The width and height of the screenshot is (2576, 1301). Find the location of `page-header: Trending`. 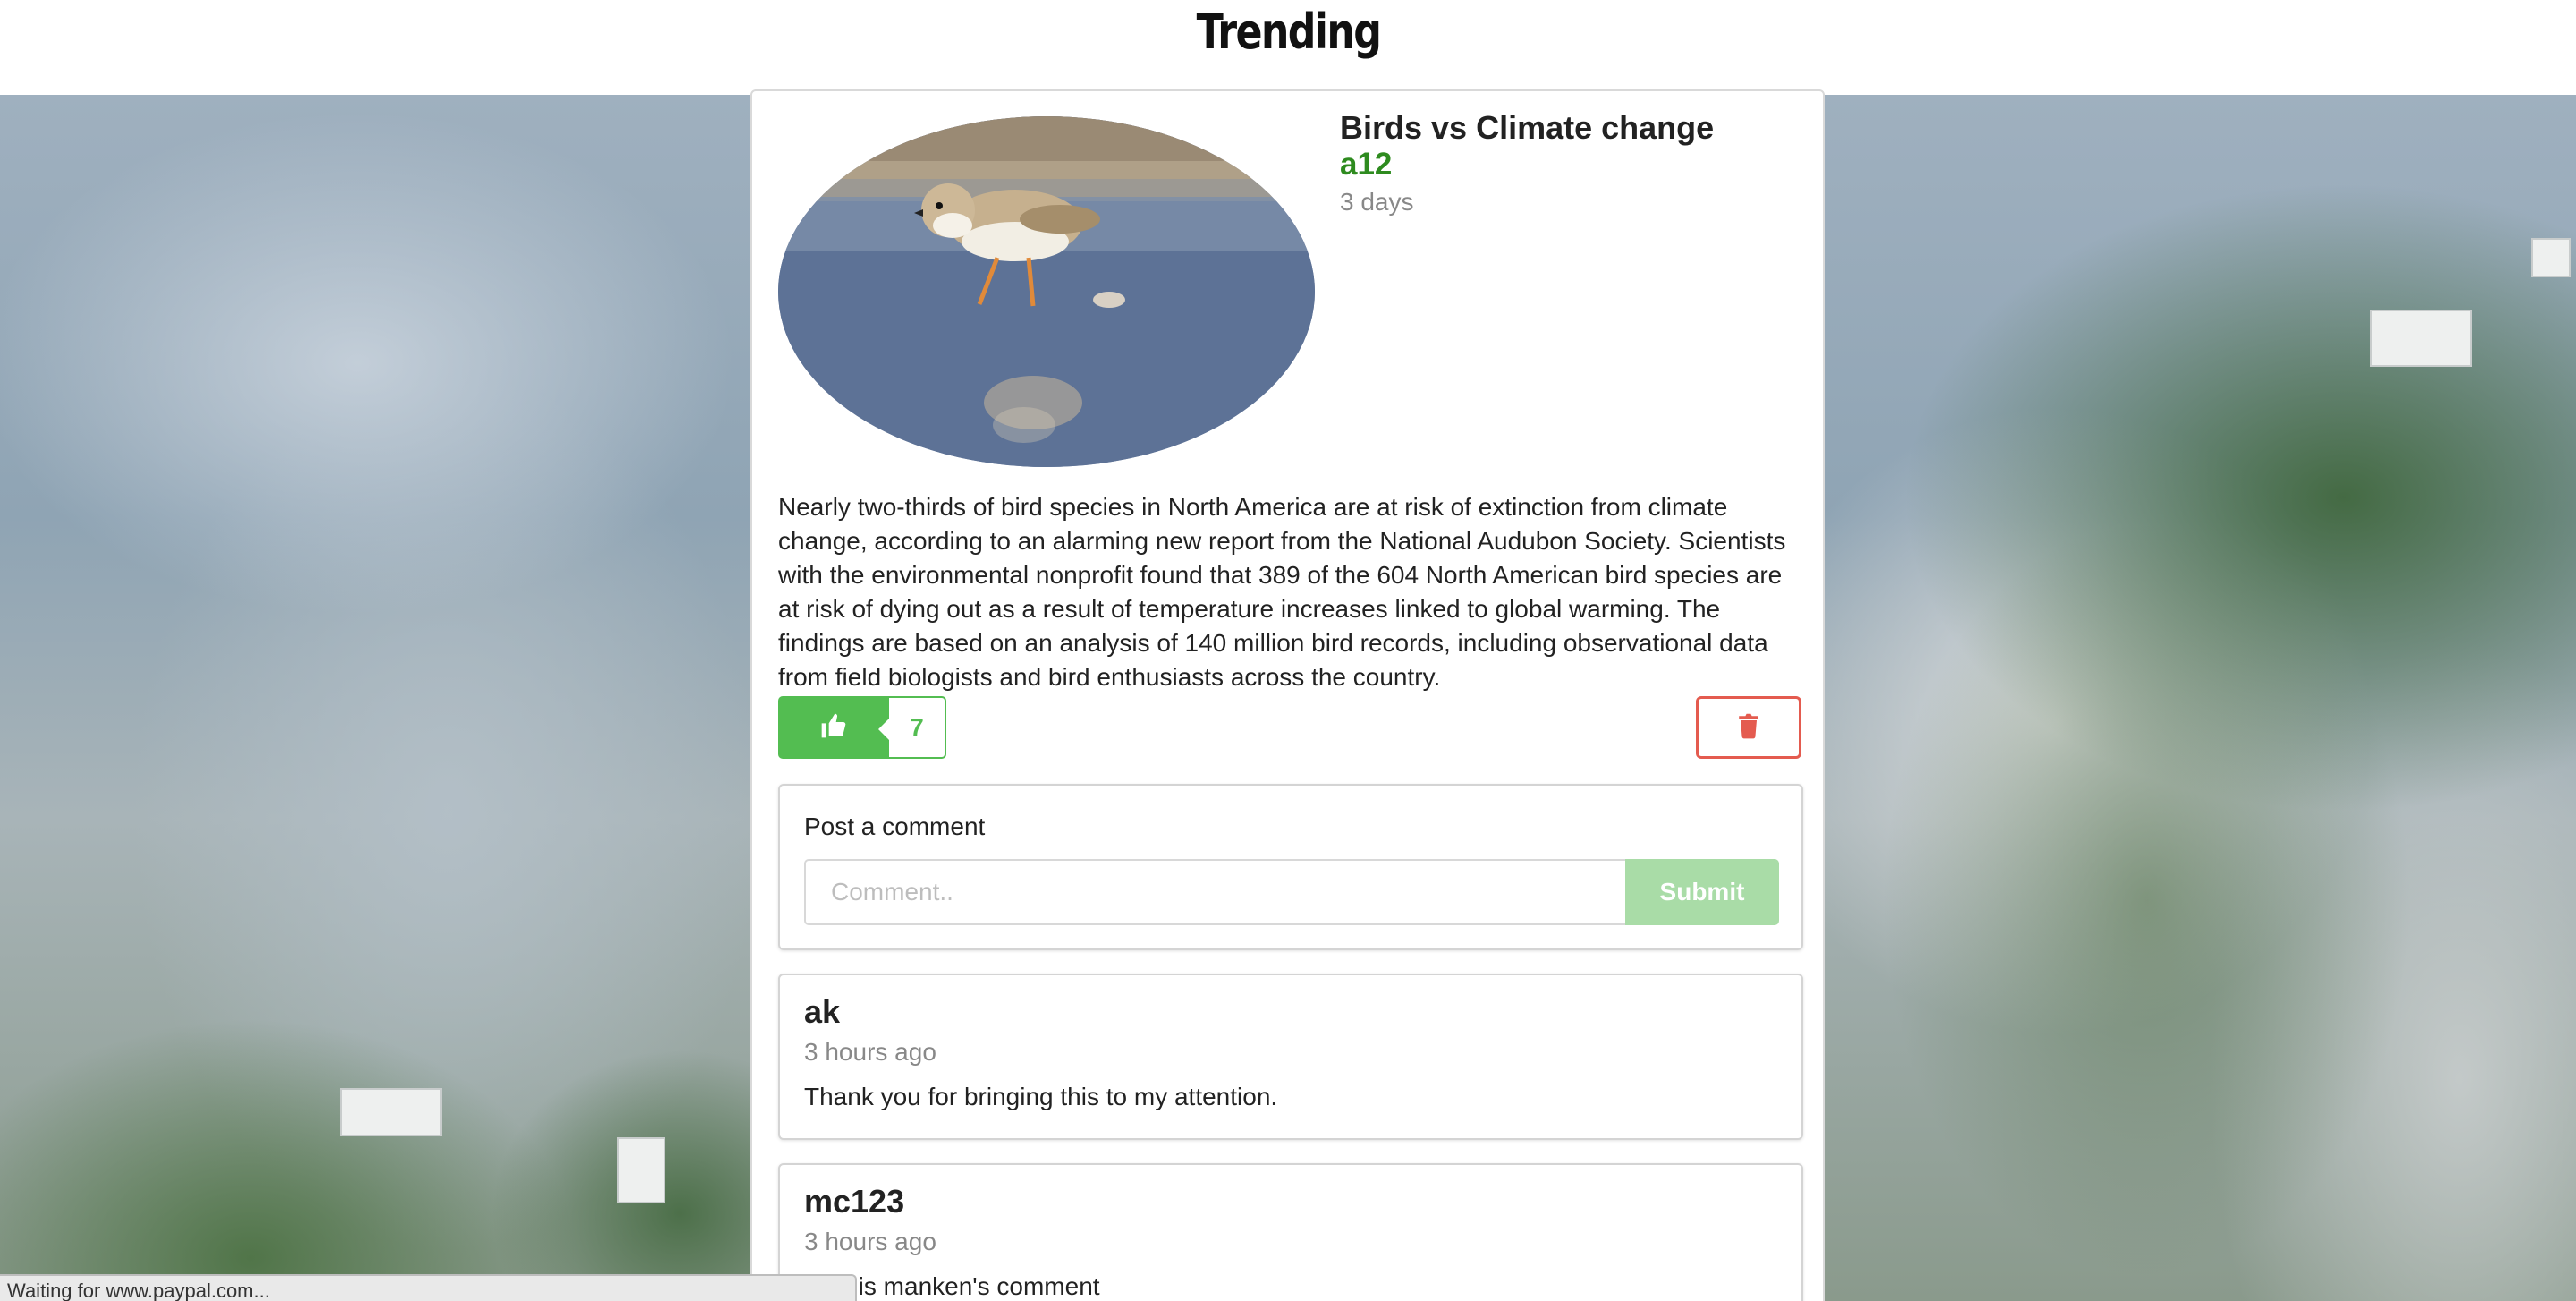

page-header: Trending is located at coordinates (1288, 47).